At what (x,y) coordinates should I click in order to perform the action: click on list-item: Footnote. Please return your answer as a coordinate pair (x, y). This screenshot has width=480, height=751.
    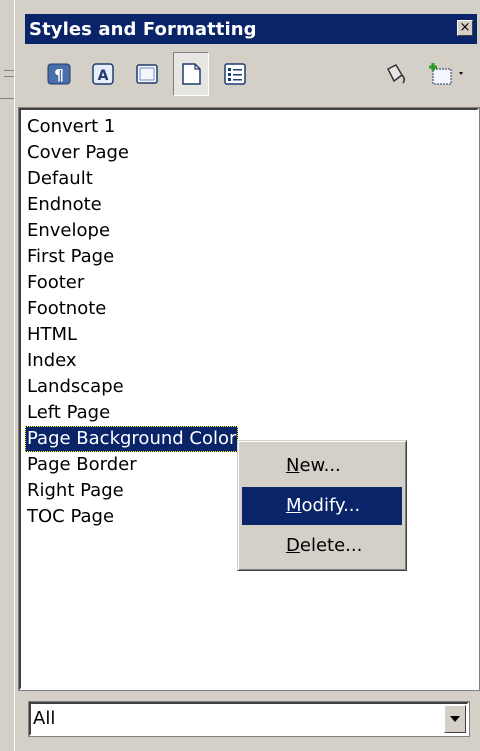
    Looking at the image, I should click on (66, 309).